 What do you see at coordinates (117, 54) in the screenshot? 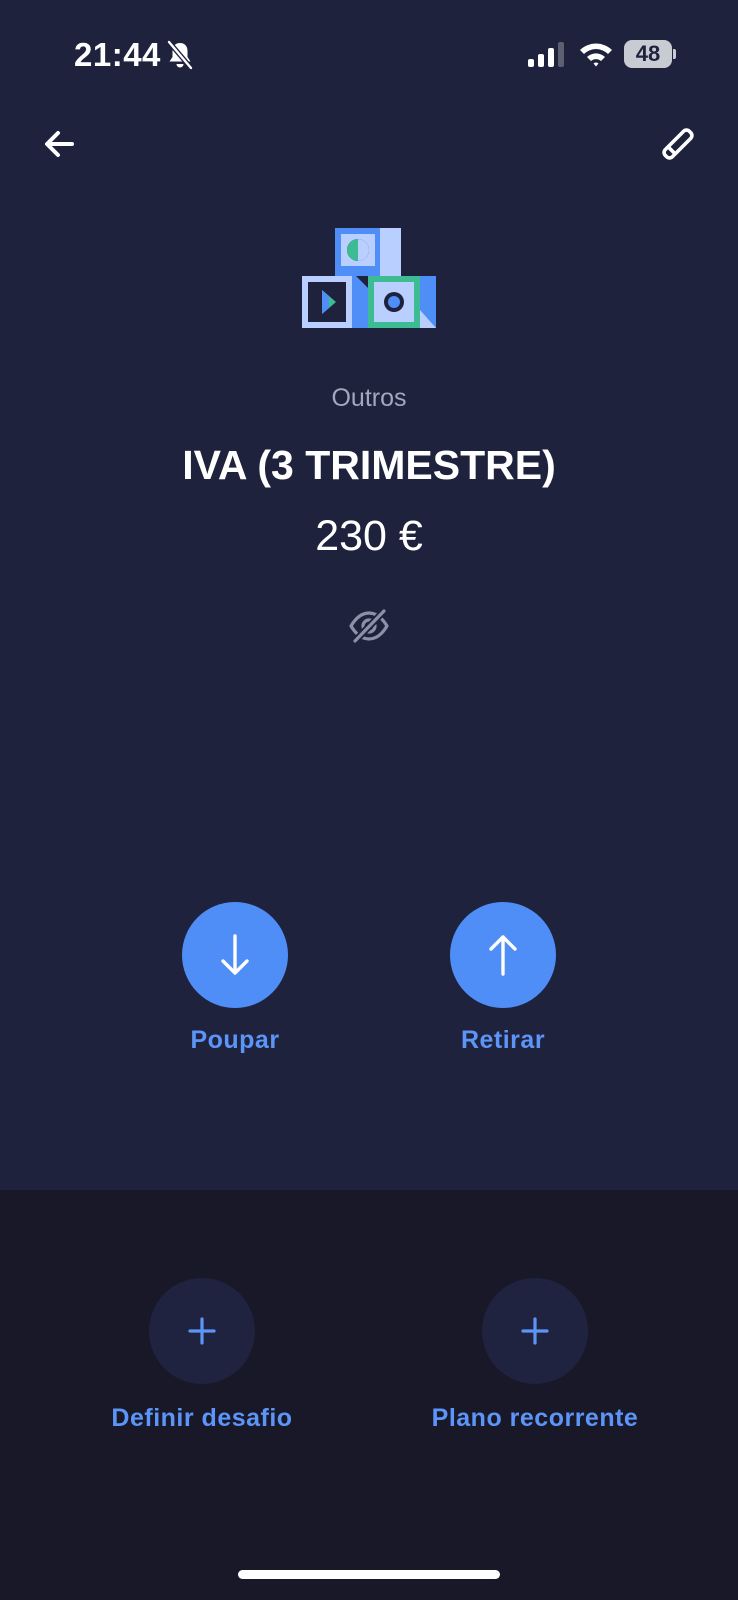
I see `status-time: 21:44` at bounding box center [117, 54].